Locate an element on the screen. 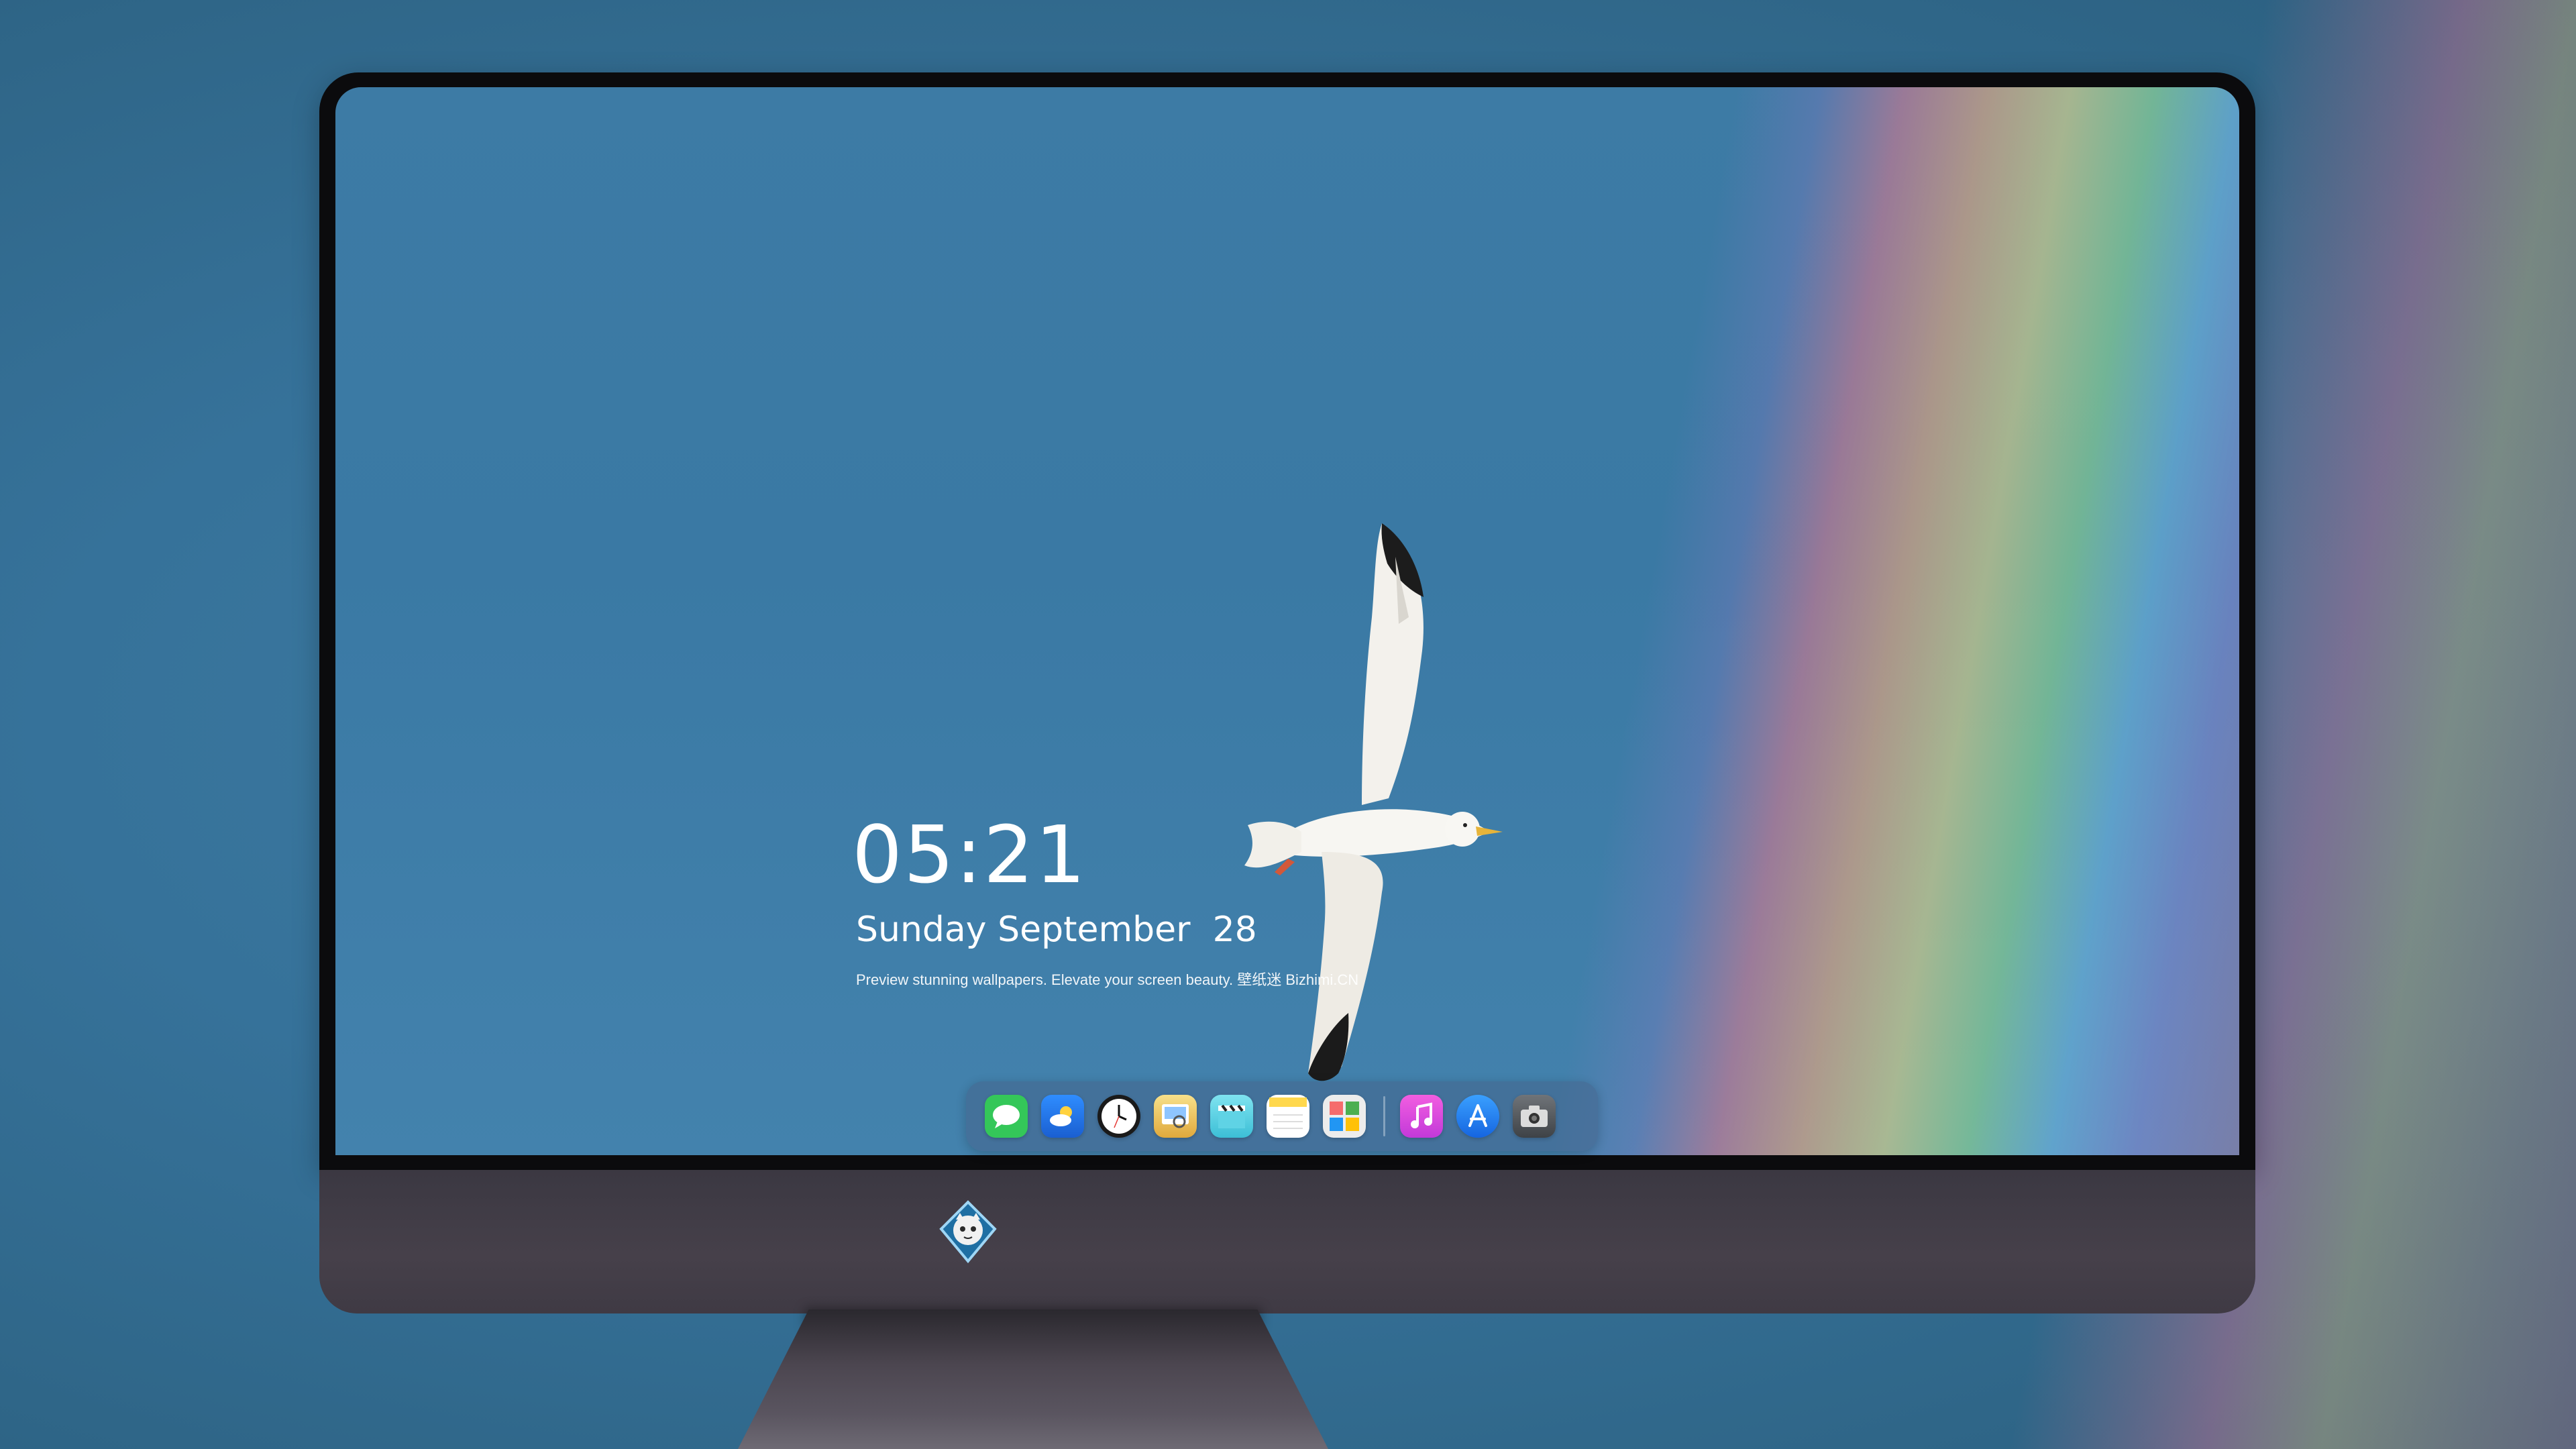 The image size is (2576, 1449). music-icon is located at coordinates (1421, 1116).